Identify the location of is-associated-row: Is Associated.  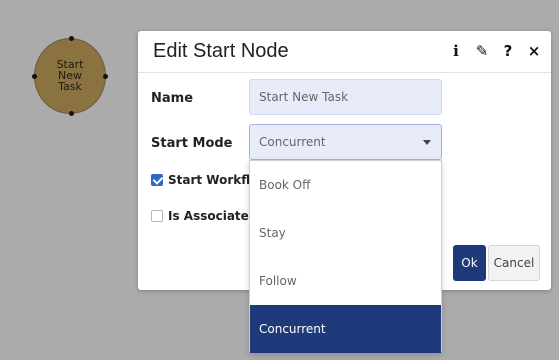
(204, 216).